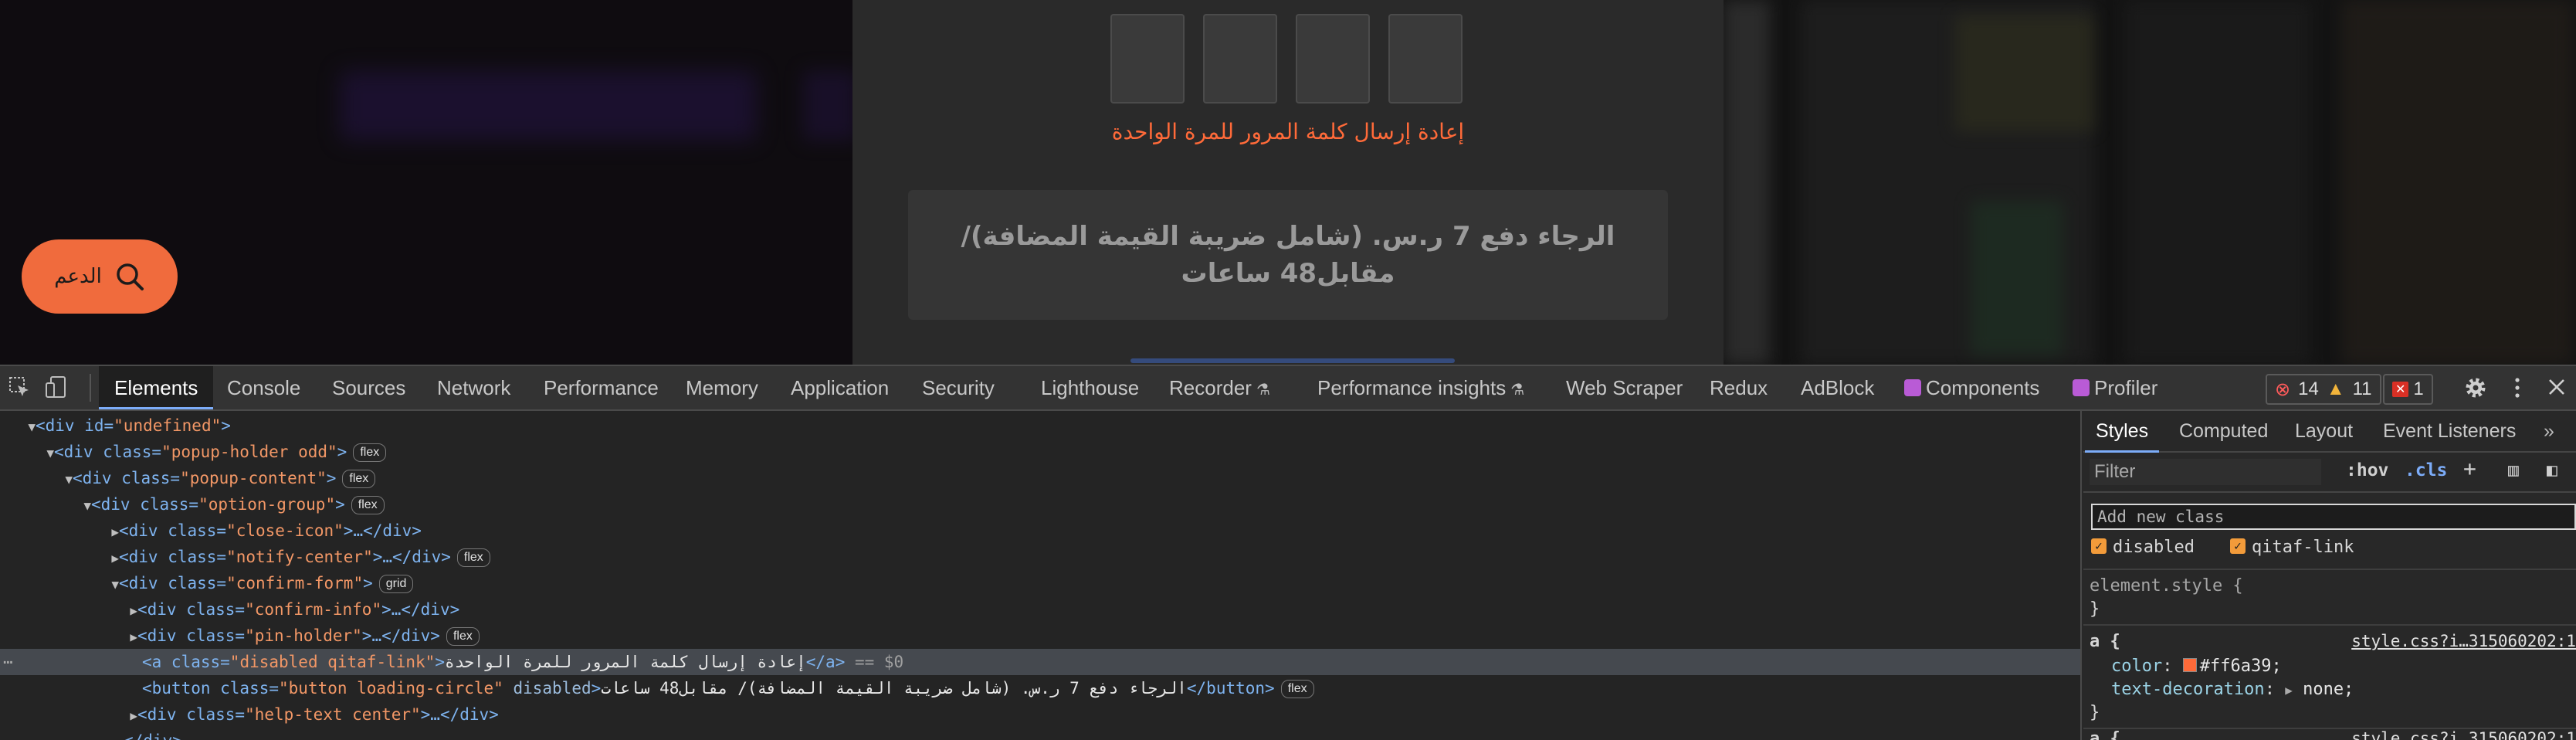  I want to click on chevron-double-right-icon: », so click(2549, 431).